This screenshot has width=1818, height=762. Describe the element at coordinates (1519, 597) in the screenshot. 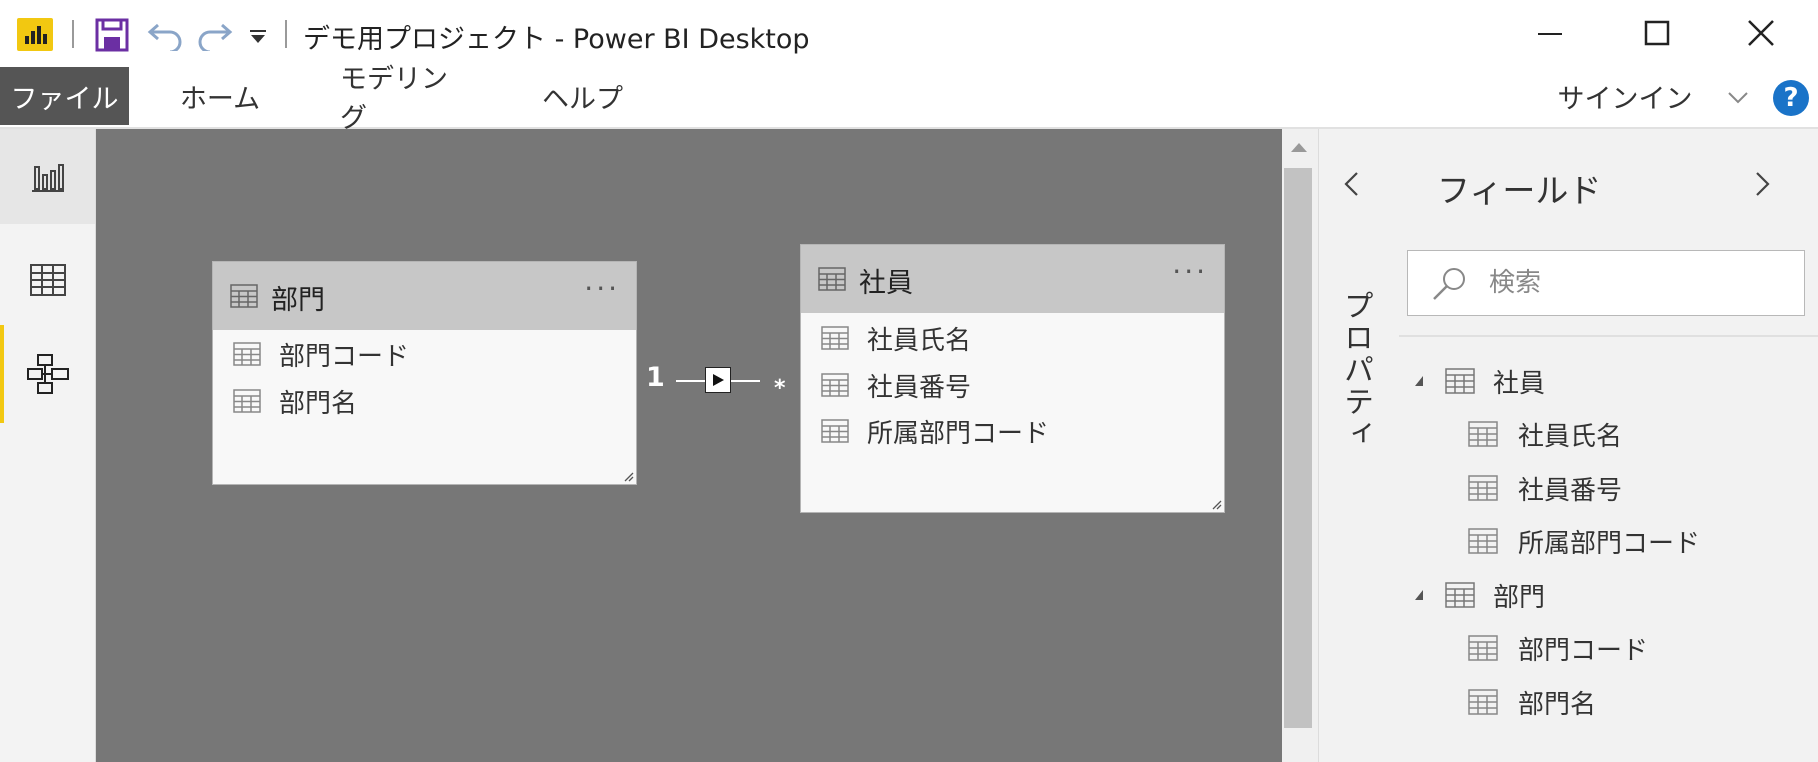

I see `fields-table-name: 部門` at that location.